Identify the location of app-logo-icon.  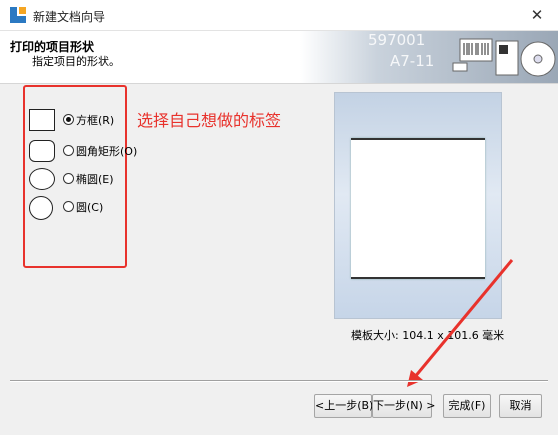
(18, 15).